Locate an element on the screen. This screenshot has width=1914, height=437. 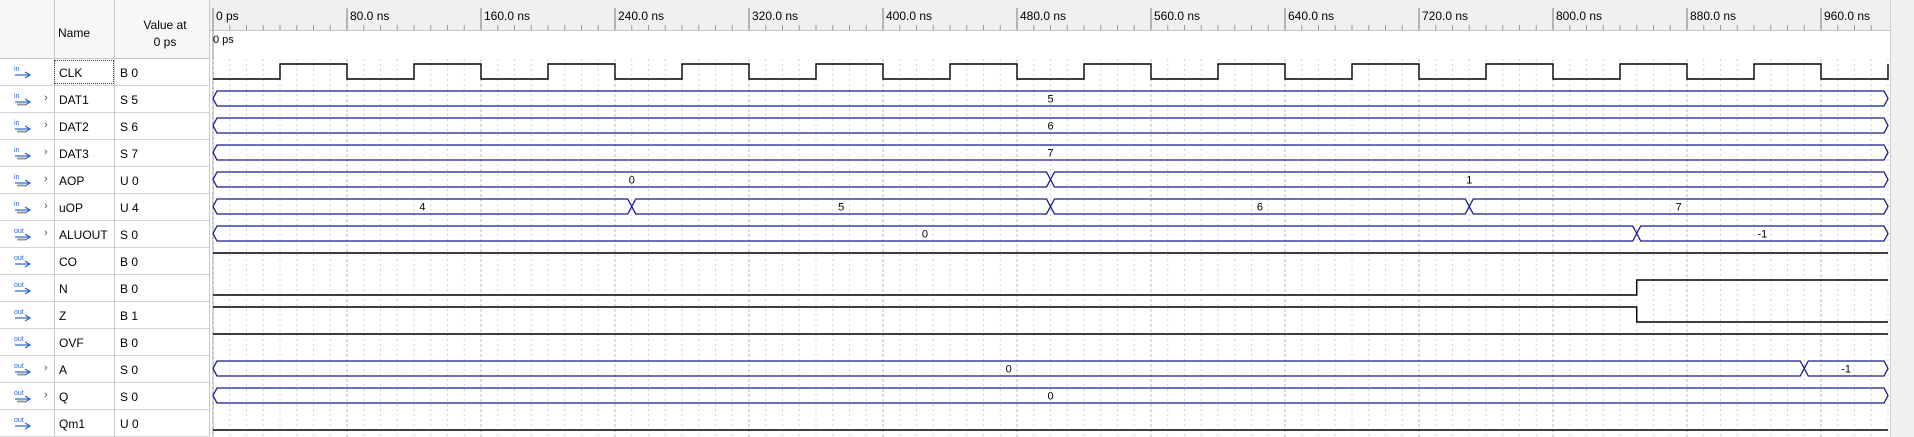
timeline-tick-label: 960.0 ns is located at coordinates (1847, 16).